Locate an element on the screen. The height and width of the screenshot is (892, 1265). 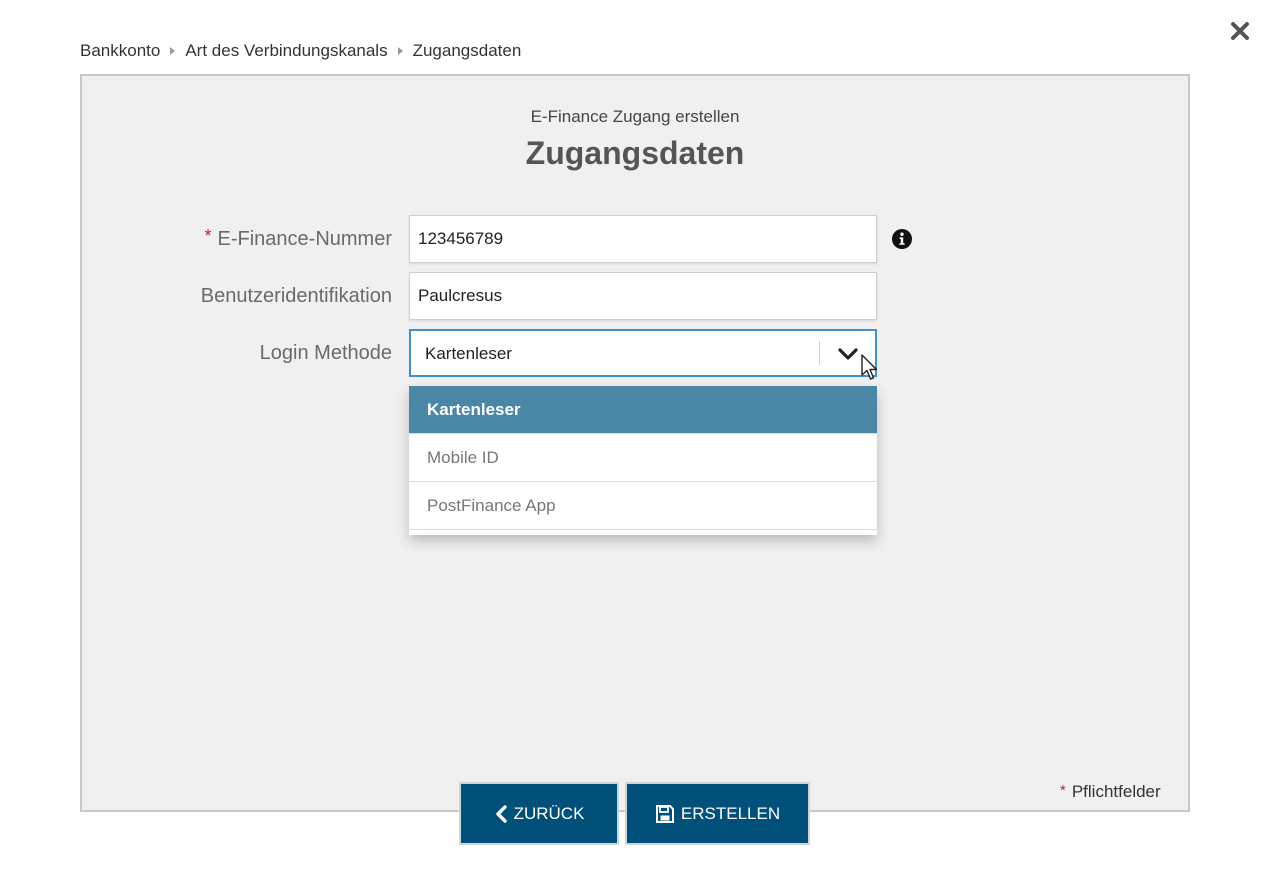
dropdown-bottom is located at coordinates (643, 532).